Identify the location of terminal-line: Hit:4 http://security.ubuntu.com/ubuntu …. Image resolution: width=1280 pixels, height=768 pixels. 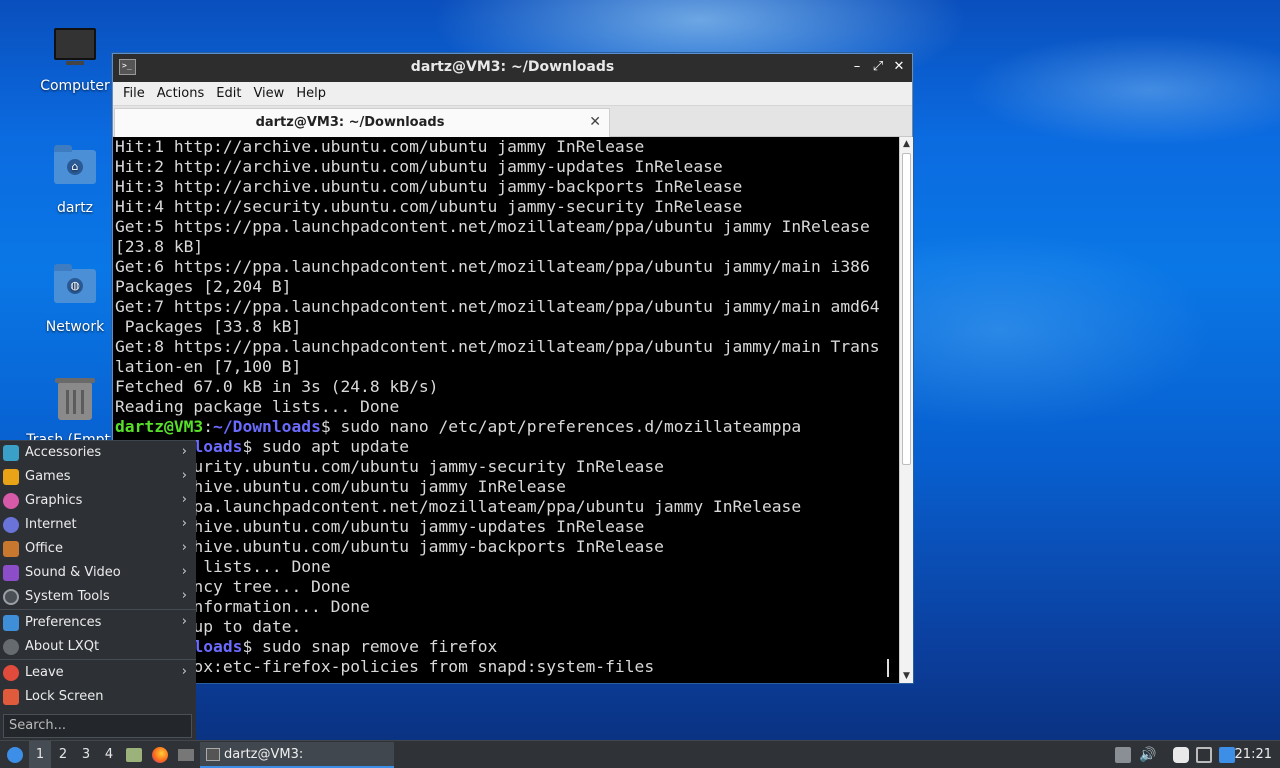
(429, 206).